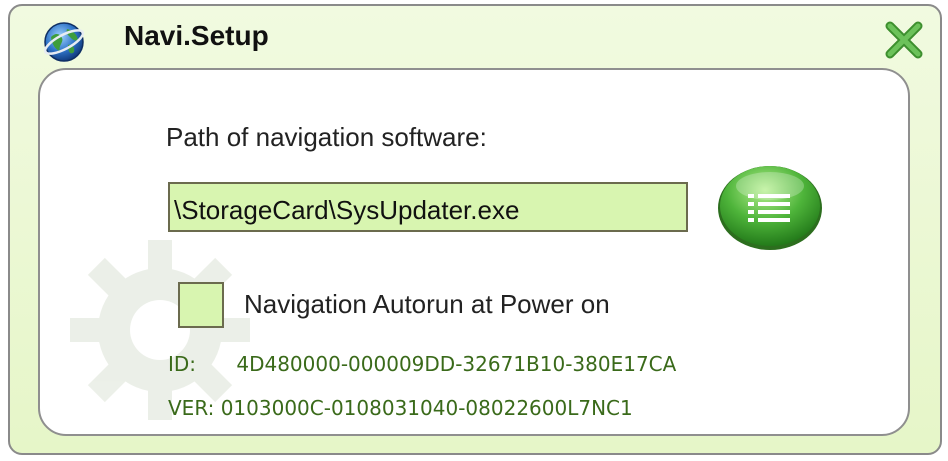 The height and width of the screenshot is (461, 948). Describe the element at coordinates (428, 207) in the screenshot. I see `path-input` at that location.